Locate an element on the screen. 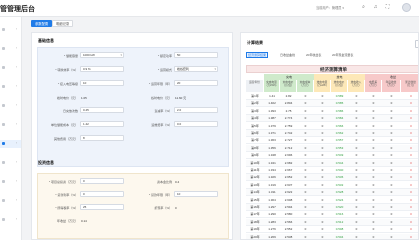 This screenshot has width=419, height=240. search-icon: ⌕ is located at coordinates (363, 7).